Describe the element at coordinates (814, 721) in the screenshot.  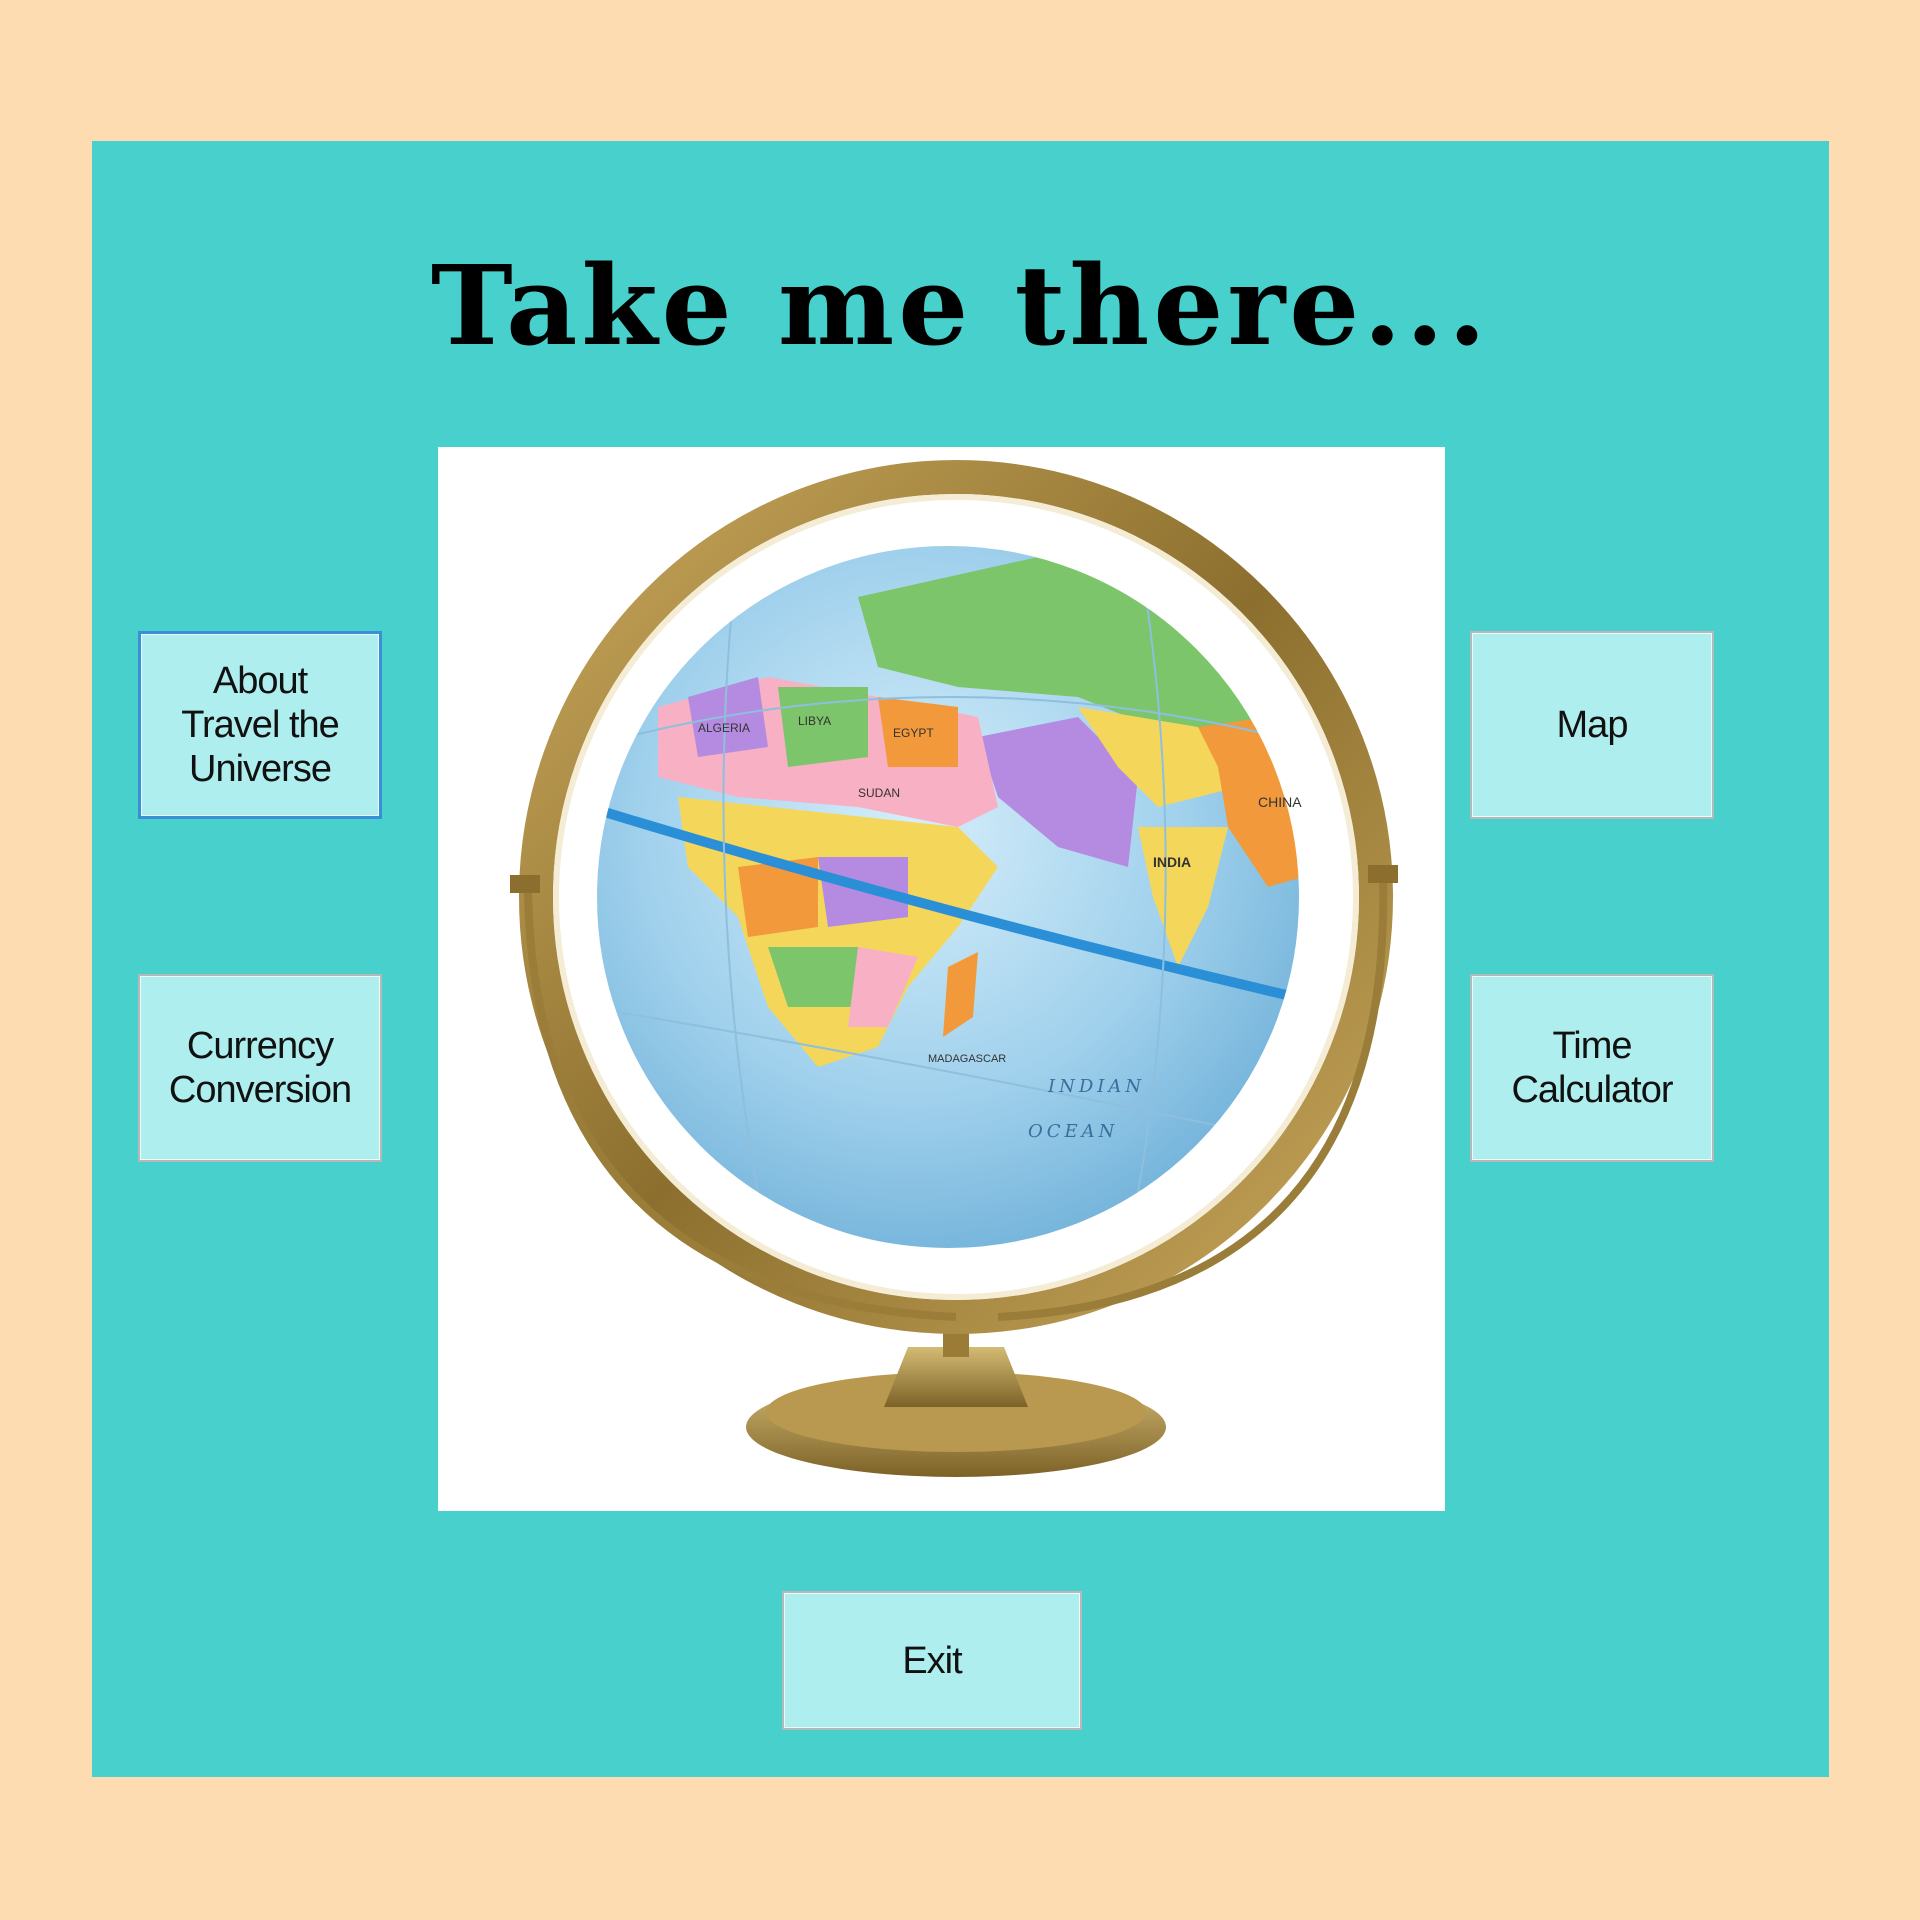
I see `map-label-libya: LIBYA` at that location.